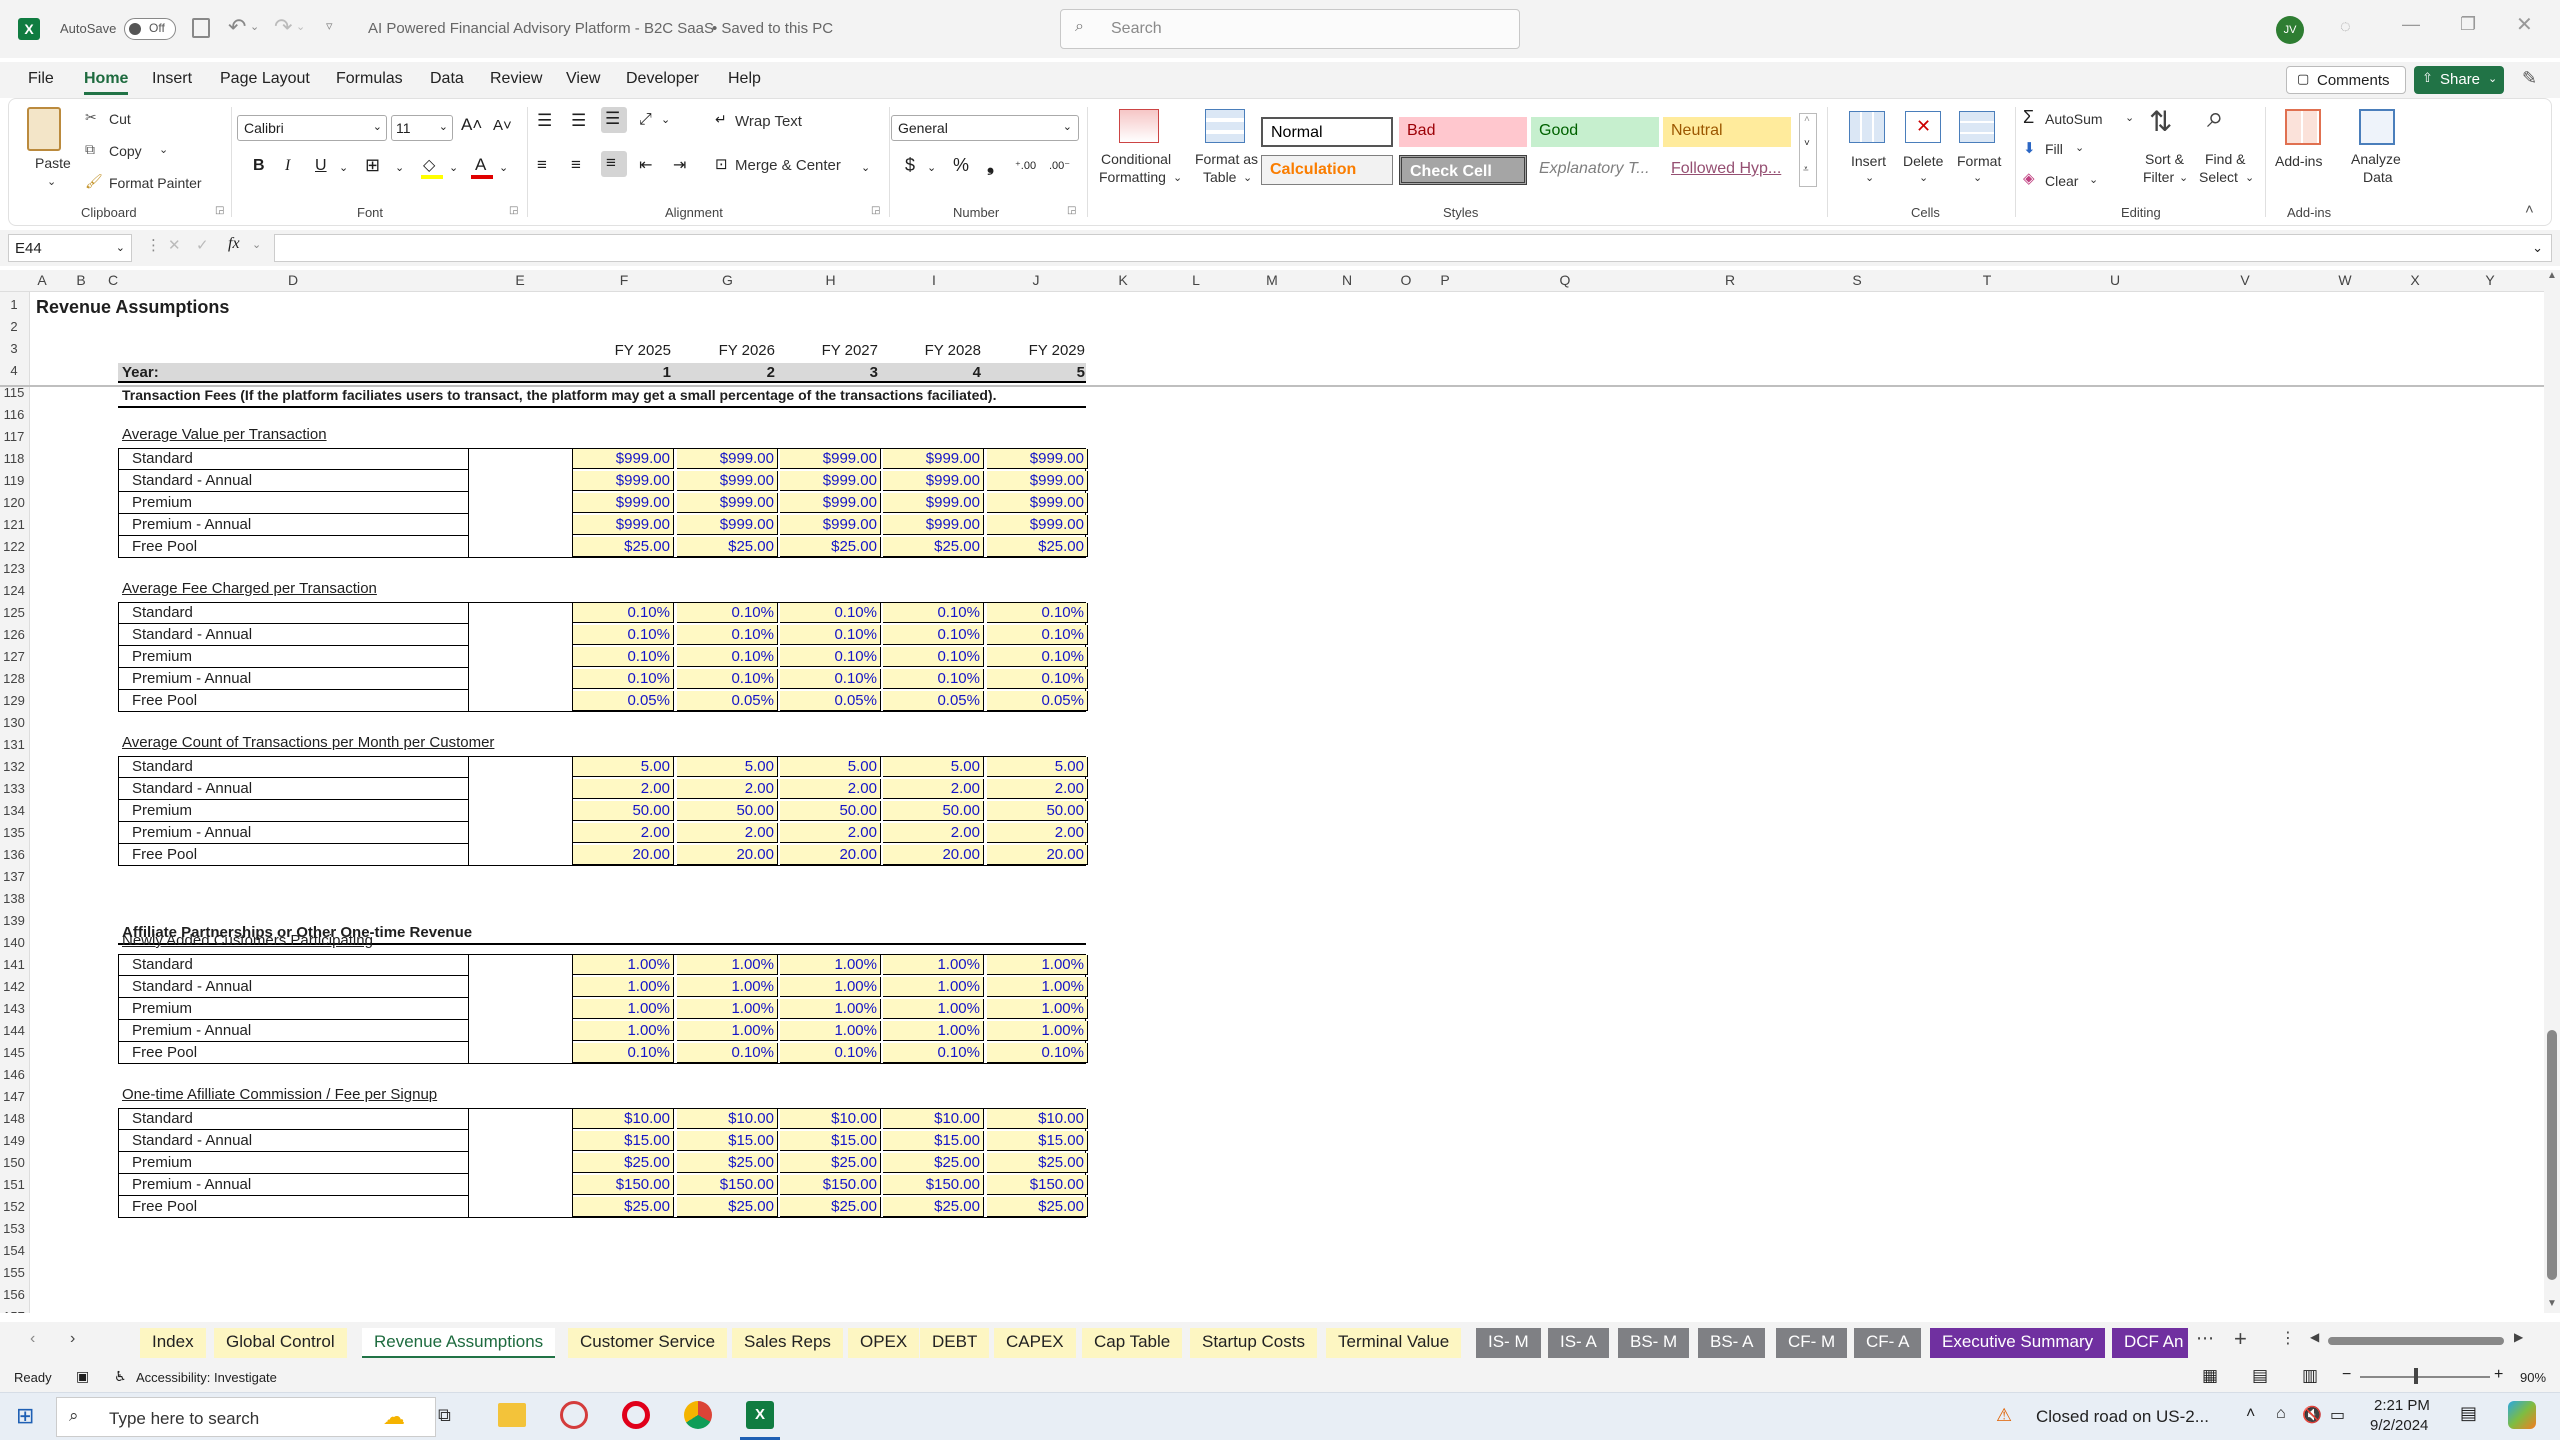  What do you see at coordinates (2074, 119) in the screenshot?
I see `autosum-button: AutoSum` at bounding box center [2074, 119].